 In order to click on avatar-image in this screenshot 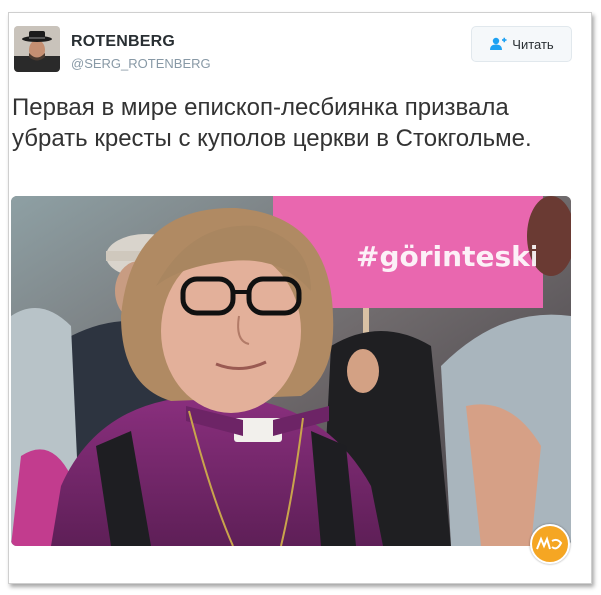, I will do `click(37, 49)`.